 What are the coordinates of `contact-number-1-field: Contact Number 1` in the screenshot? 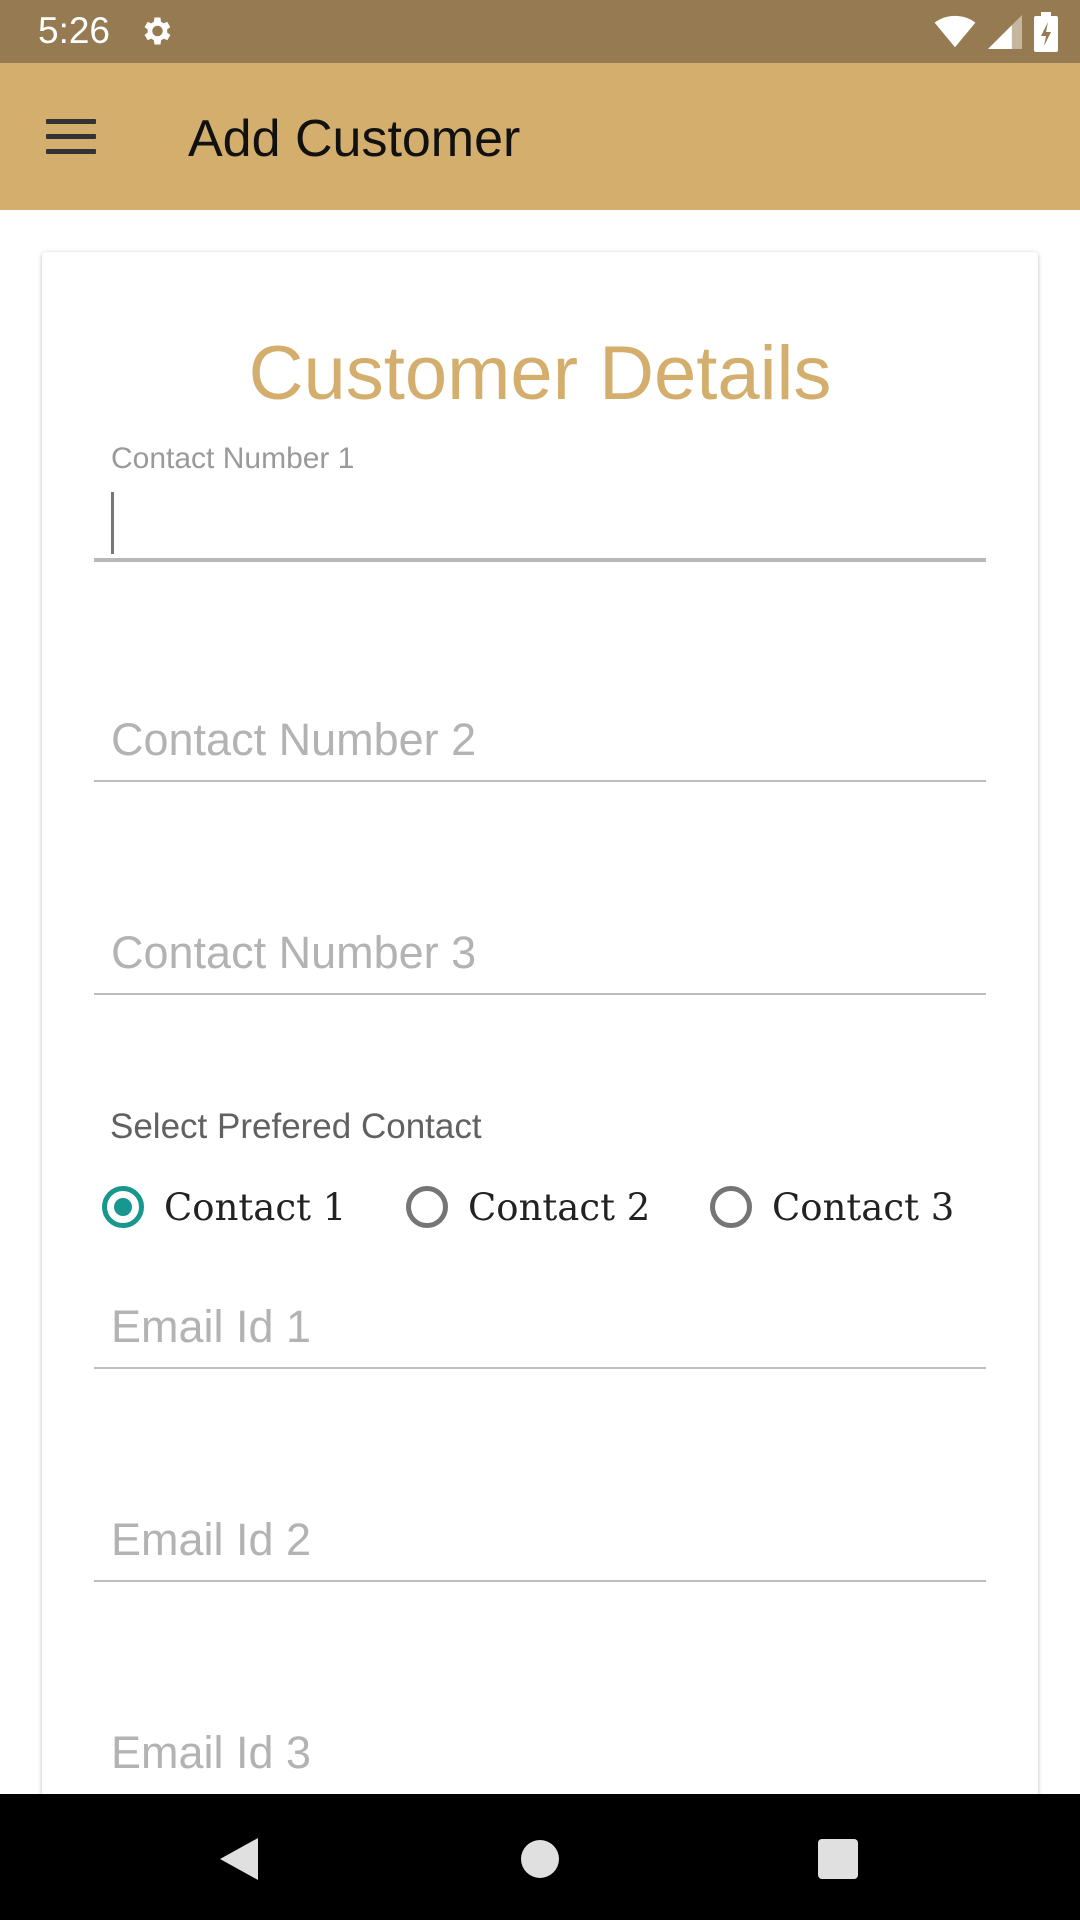 It's located at (540, 502).